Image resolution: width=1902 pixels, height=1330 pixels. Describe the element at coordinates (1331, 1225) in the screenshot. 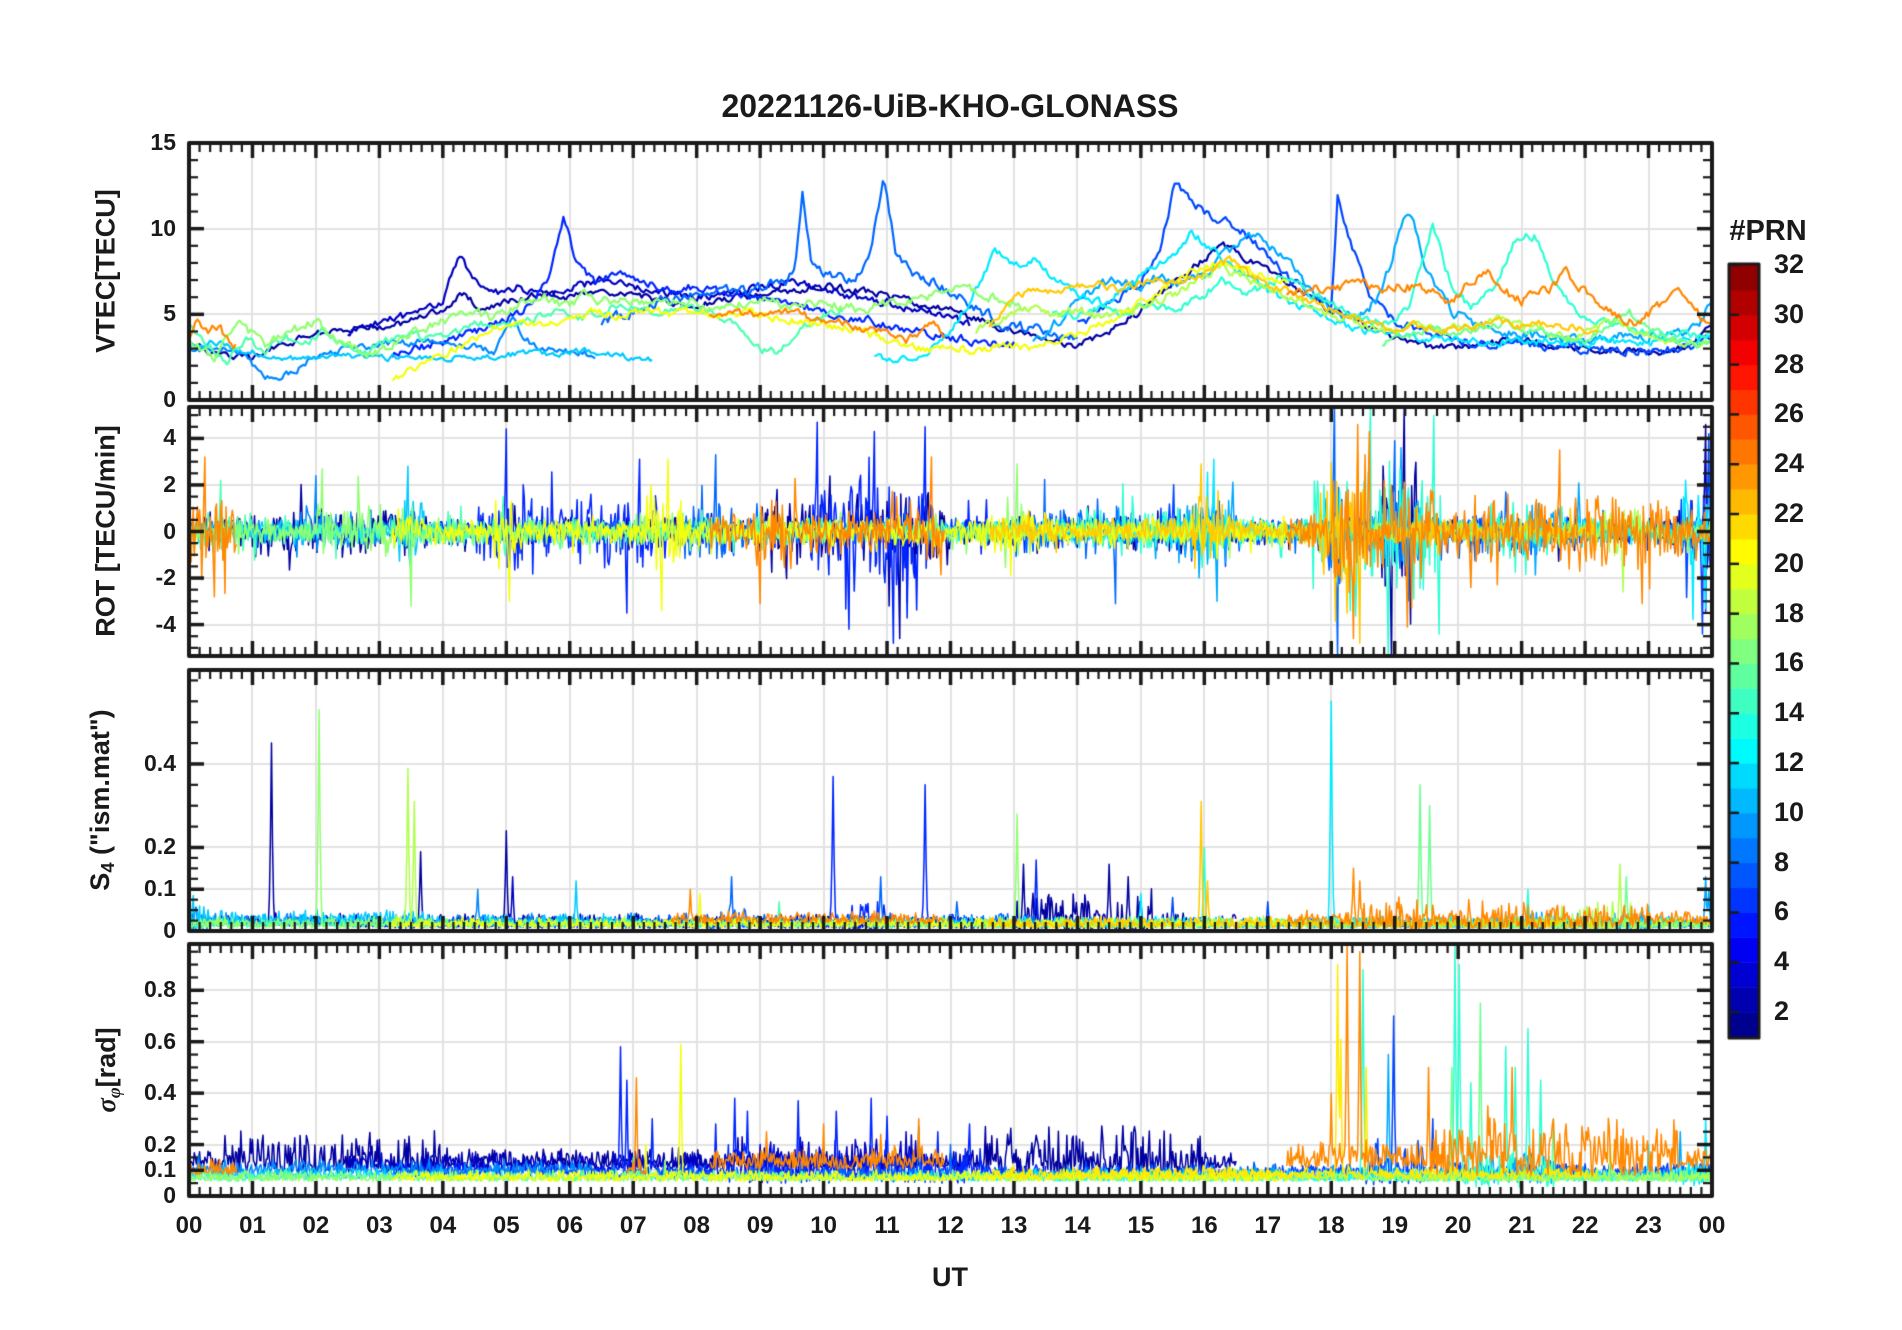

I see `x-tick-label: 18` at that location.